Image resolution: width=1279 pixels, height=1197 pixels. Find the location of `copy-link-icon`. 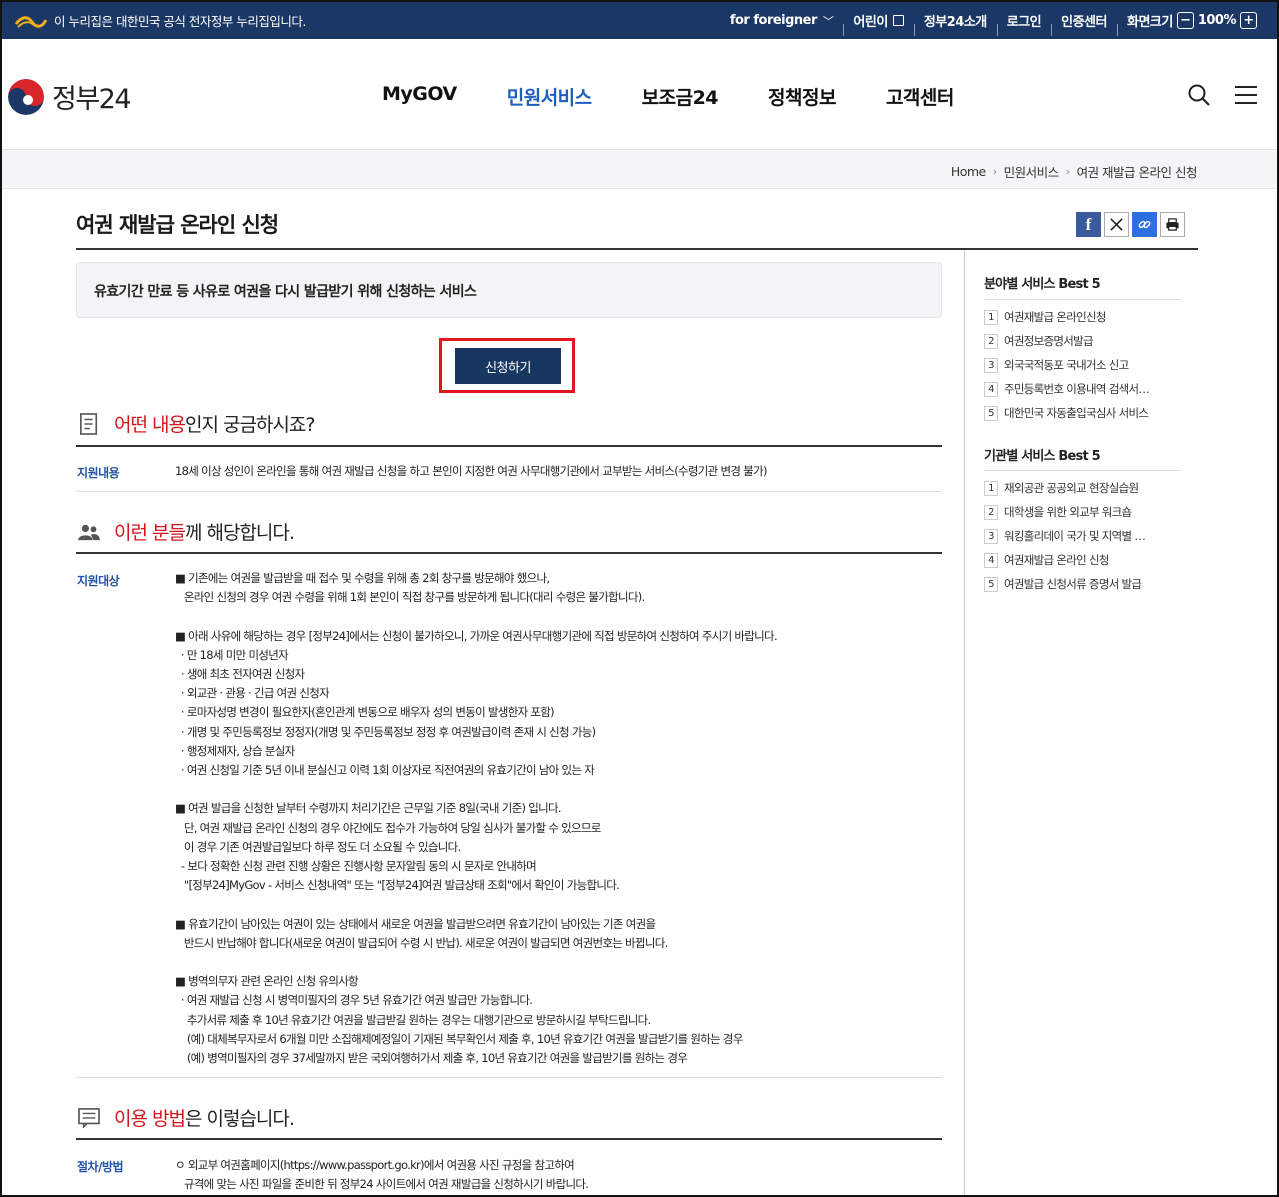

copy-link-icon is located at coordinates (1144, 224).